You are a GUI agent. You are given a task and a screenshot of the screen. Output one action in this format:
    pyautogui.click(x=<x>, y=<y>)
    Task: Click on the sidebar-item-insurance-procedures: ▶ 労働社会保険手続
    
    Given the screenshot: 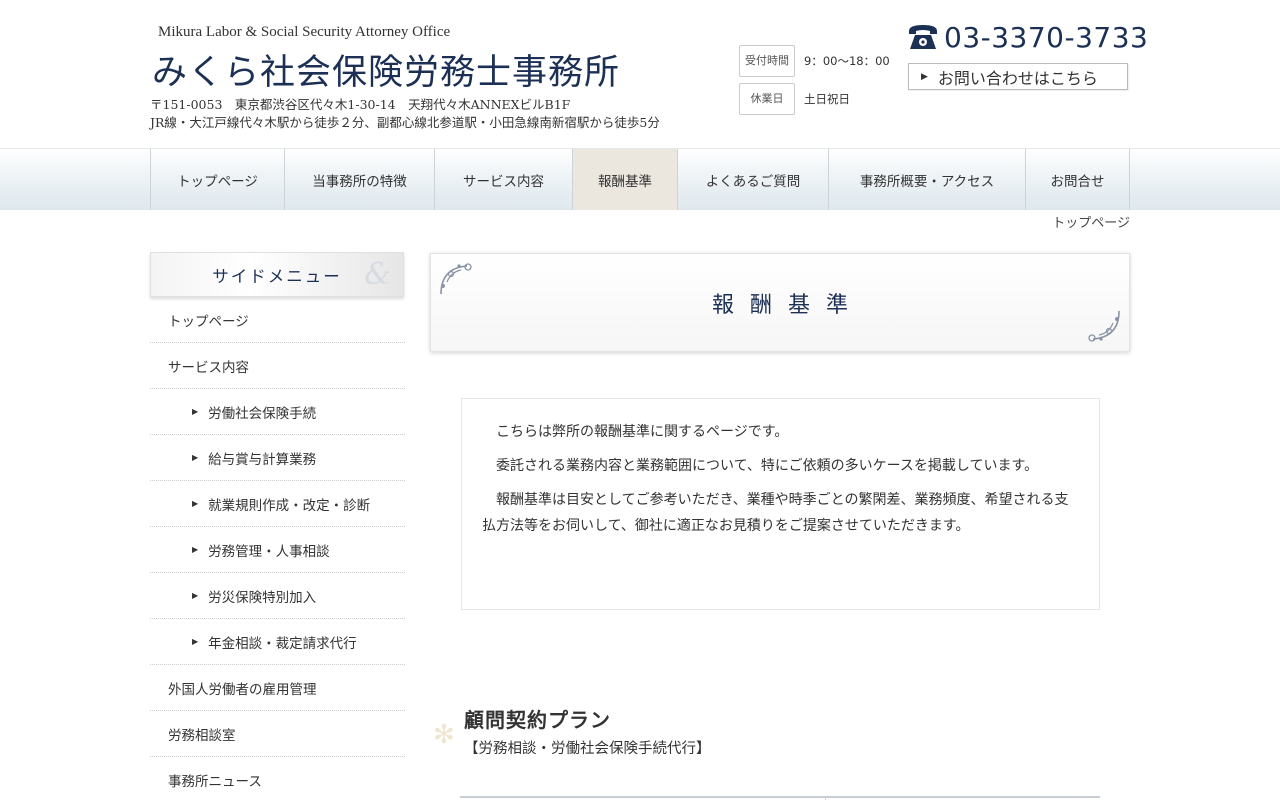 What is the action you would take?
    pyautogui.click(x=277, y=412)
    